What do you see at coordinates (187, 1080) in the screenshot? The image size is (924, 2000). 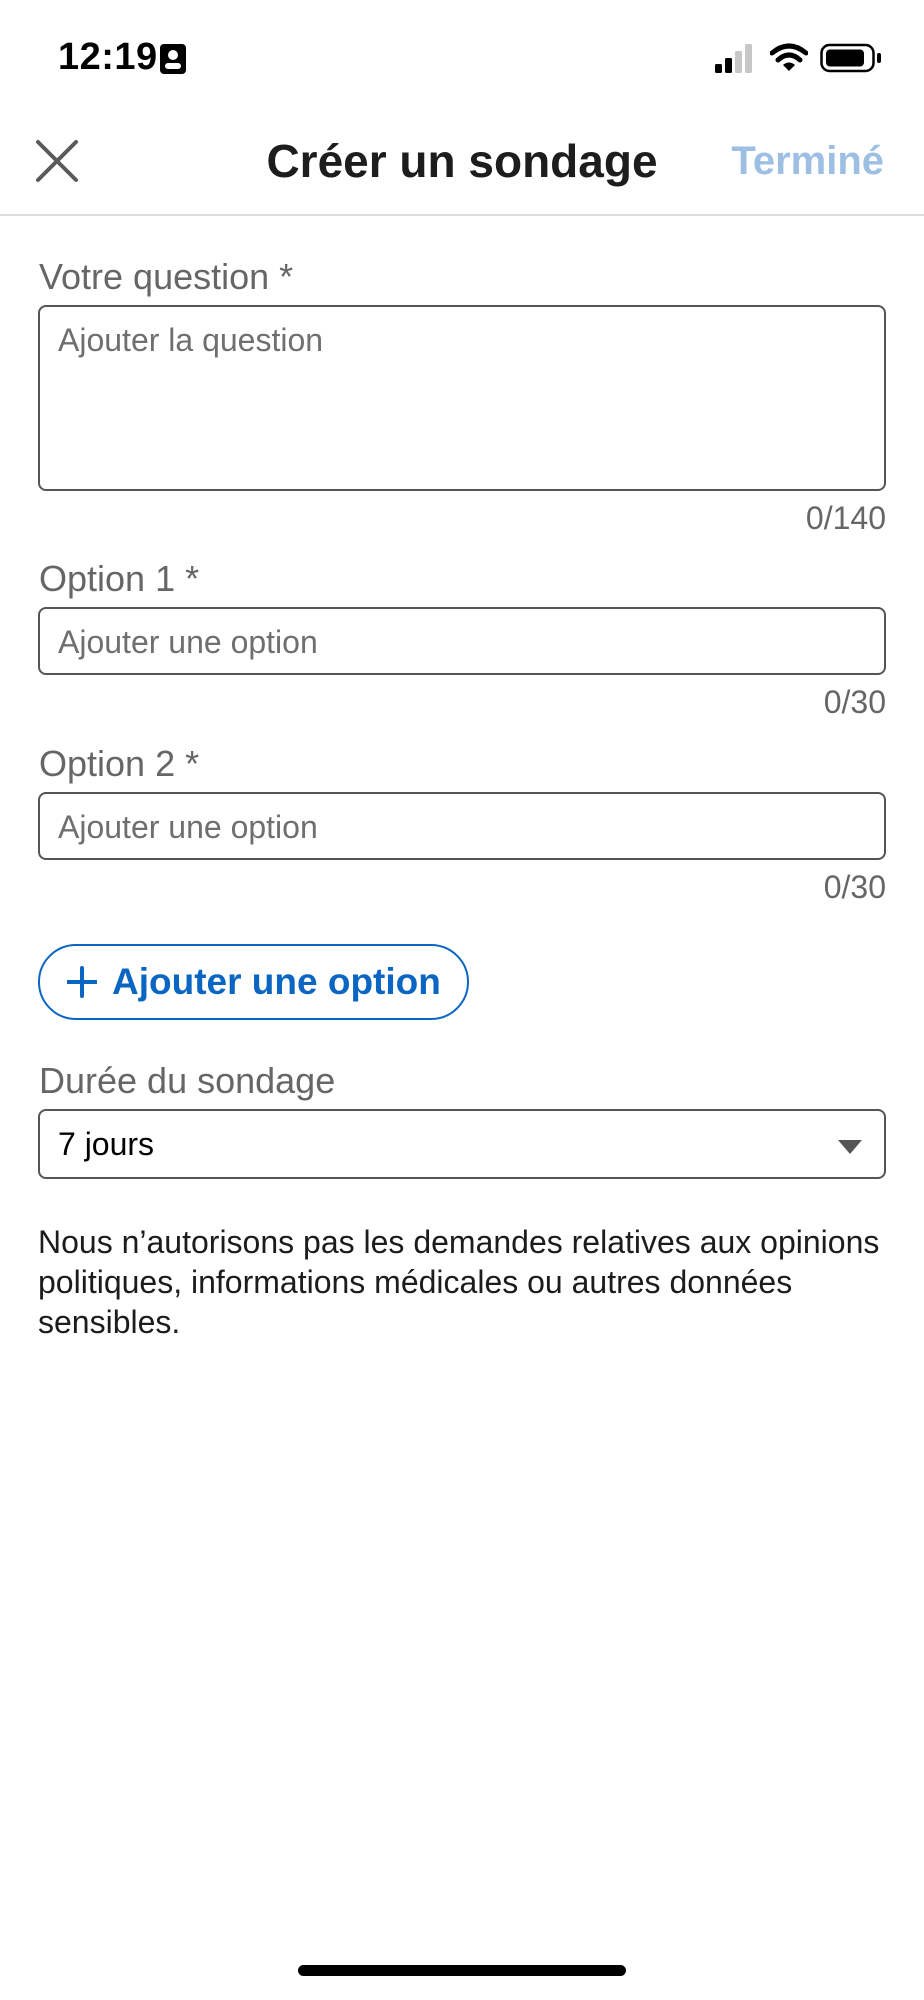 I see `duration-label: Durée du sondage` at bounding box center [187, 1080].